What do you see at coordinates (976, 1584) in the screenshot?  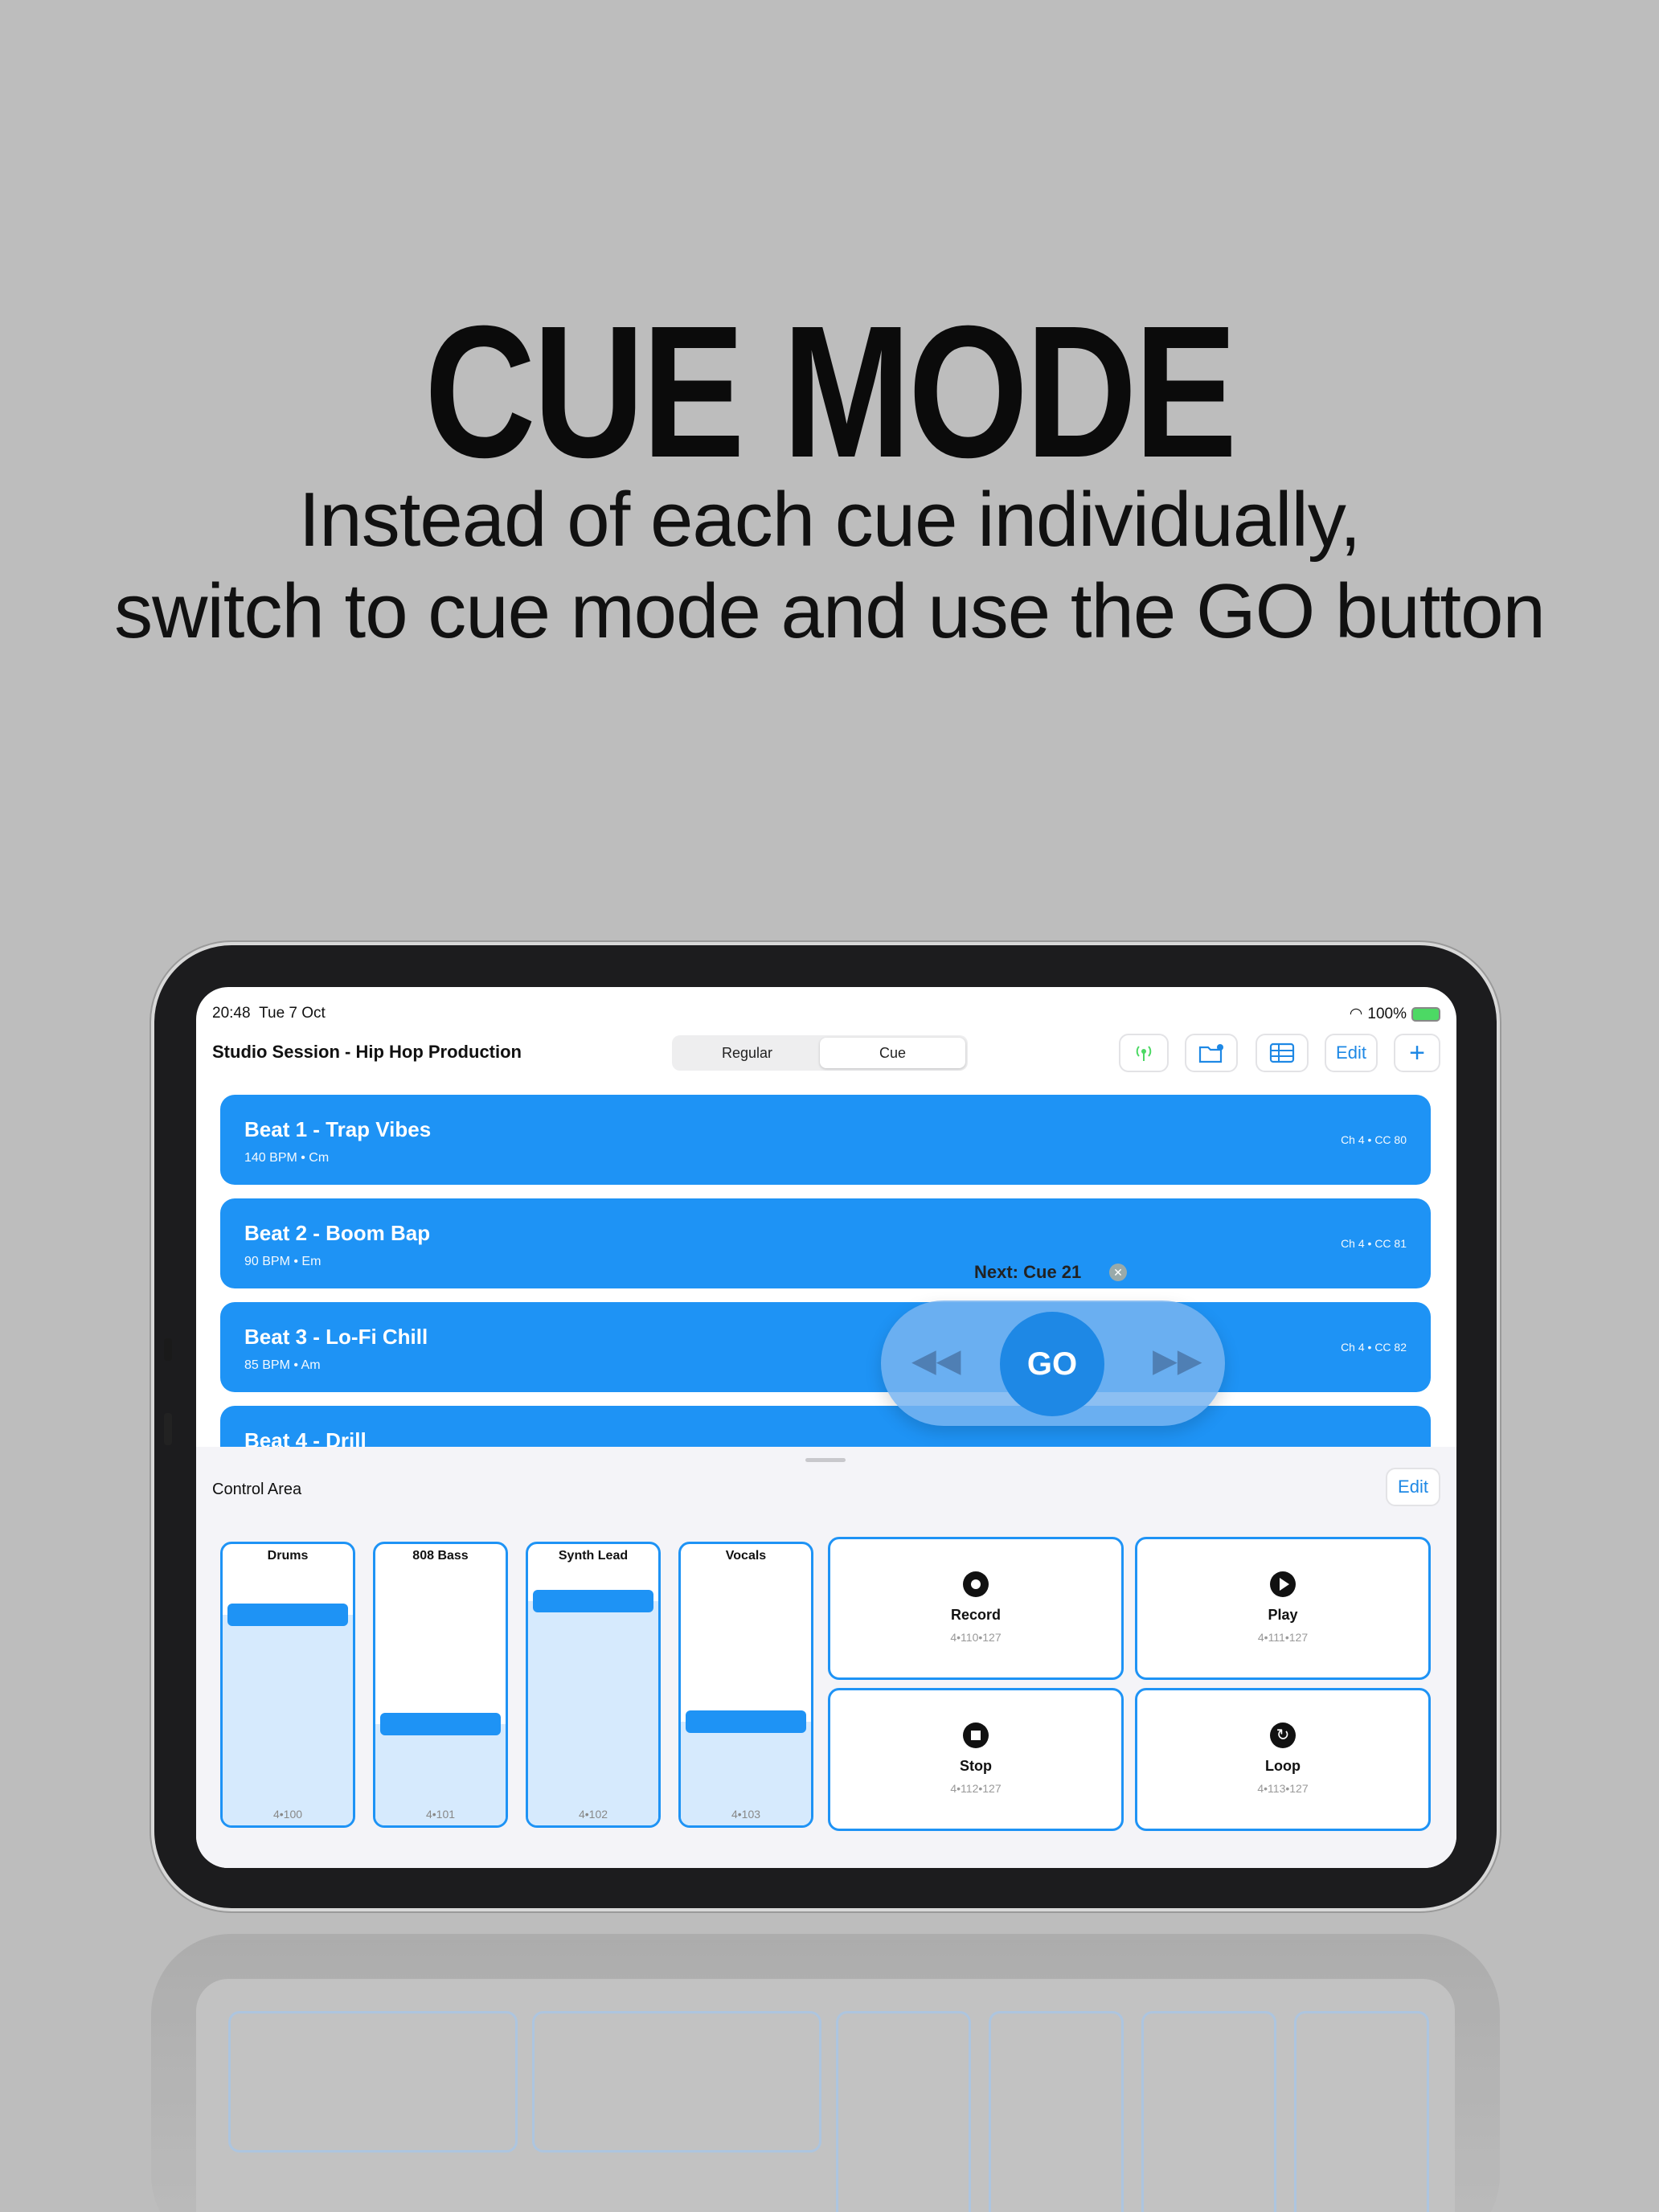 I see `record-icon` at bounding box center [976, 1584].